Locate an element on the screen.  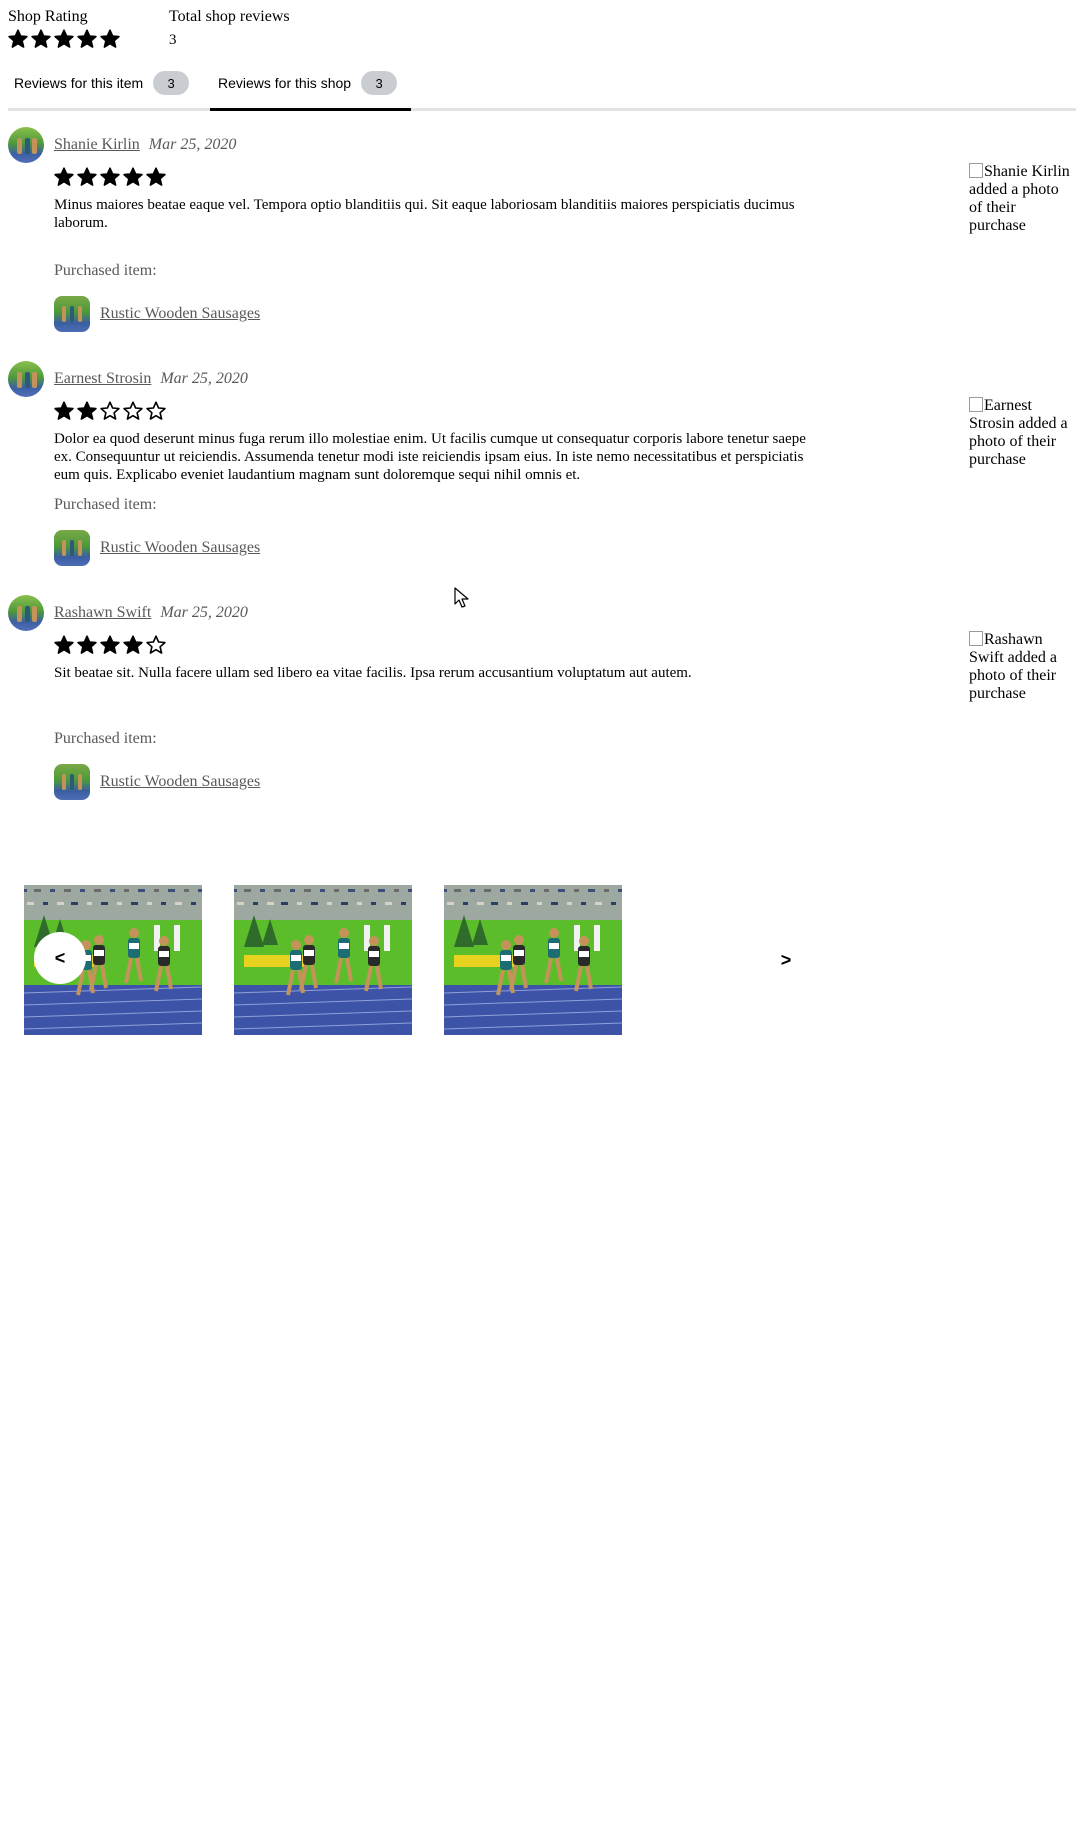
shop-rating-stars is located at coordinates (65, 39).